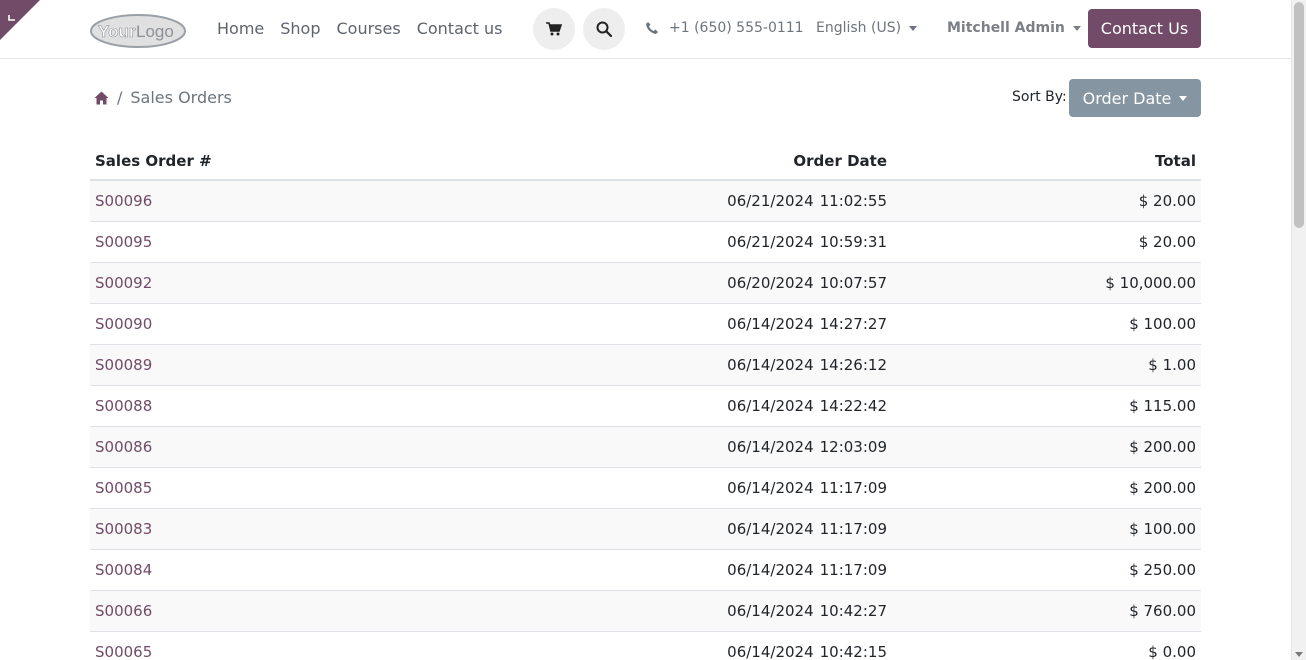 The height and width of the screenshot is (660, 1306). I want to click on order-time: 14:27:27, so click(853, 323).